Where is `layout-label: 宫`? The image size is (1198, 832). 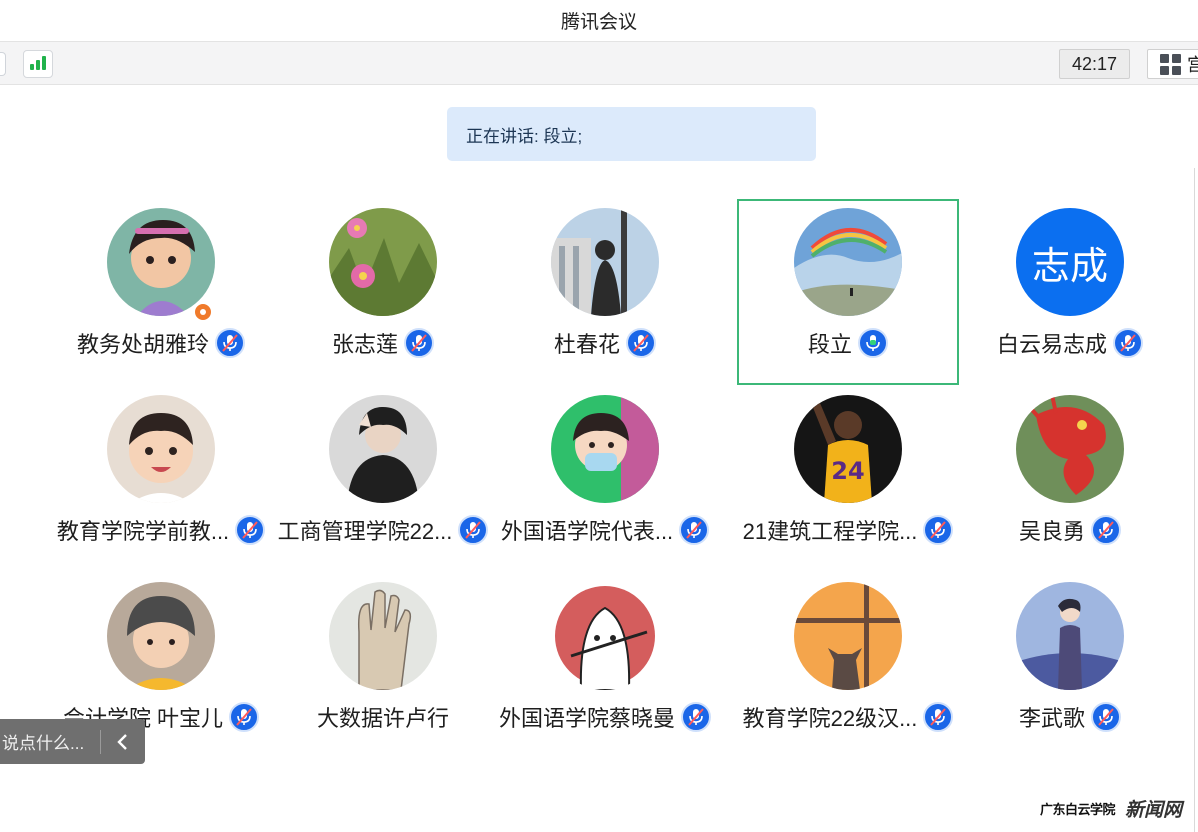
layout-label: 宫 is located at coordinates (1192, 64).